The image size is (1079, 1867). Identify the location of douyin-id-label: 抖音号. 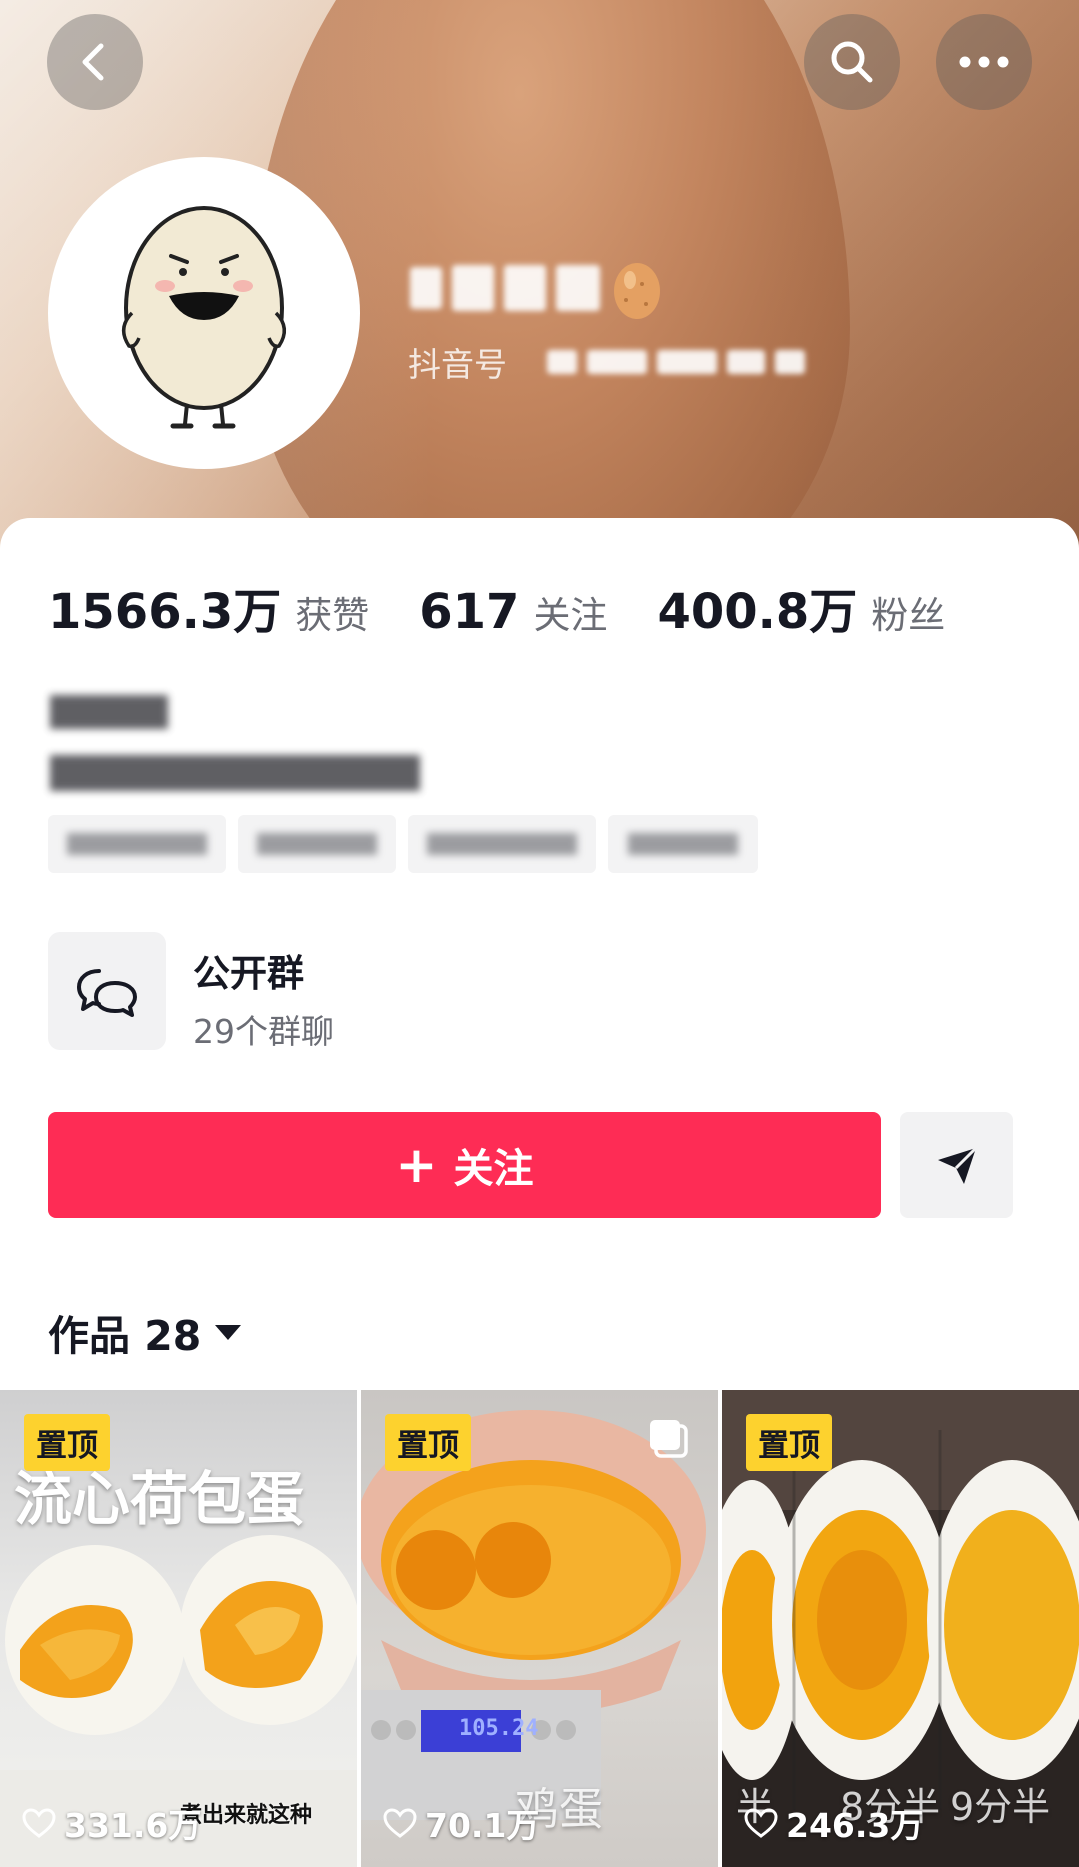
(457, 364).